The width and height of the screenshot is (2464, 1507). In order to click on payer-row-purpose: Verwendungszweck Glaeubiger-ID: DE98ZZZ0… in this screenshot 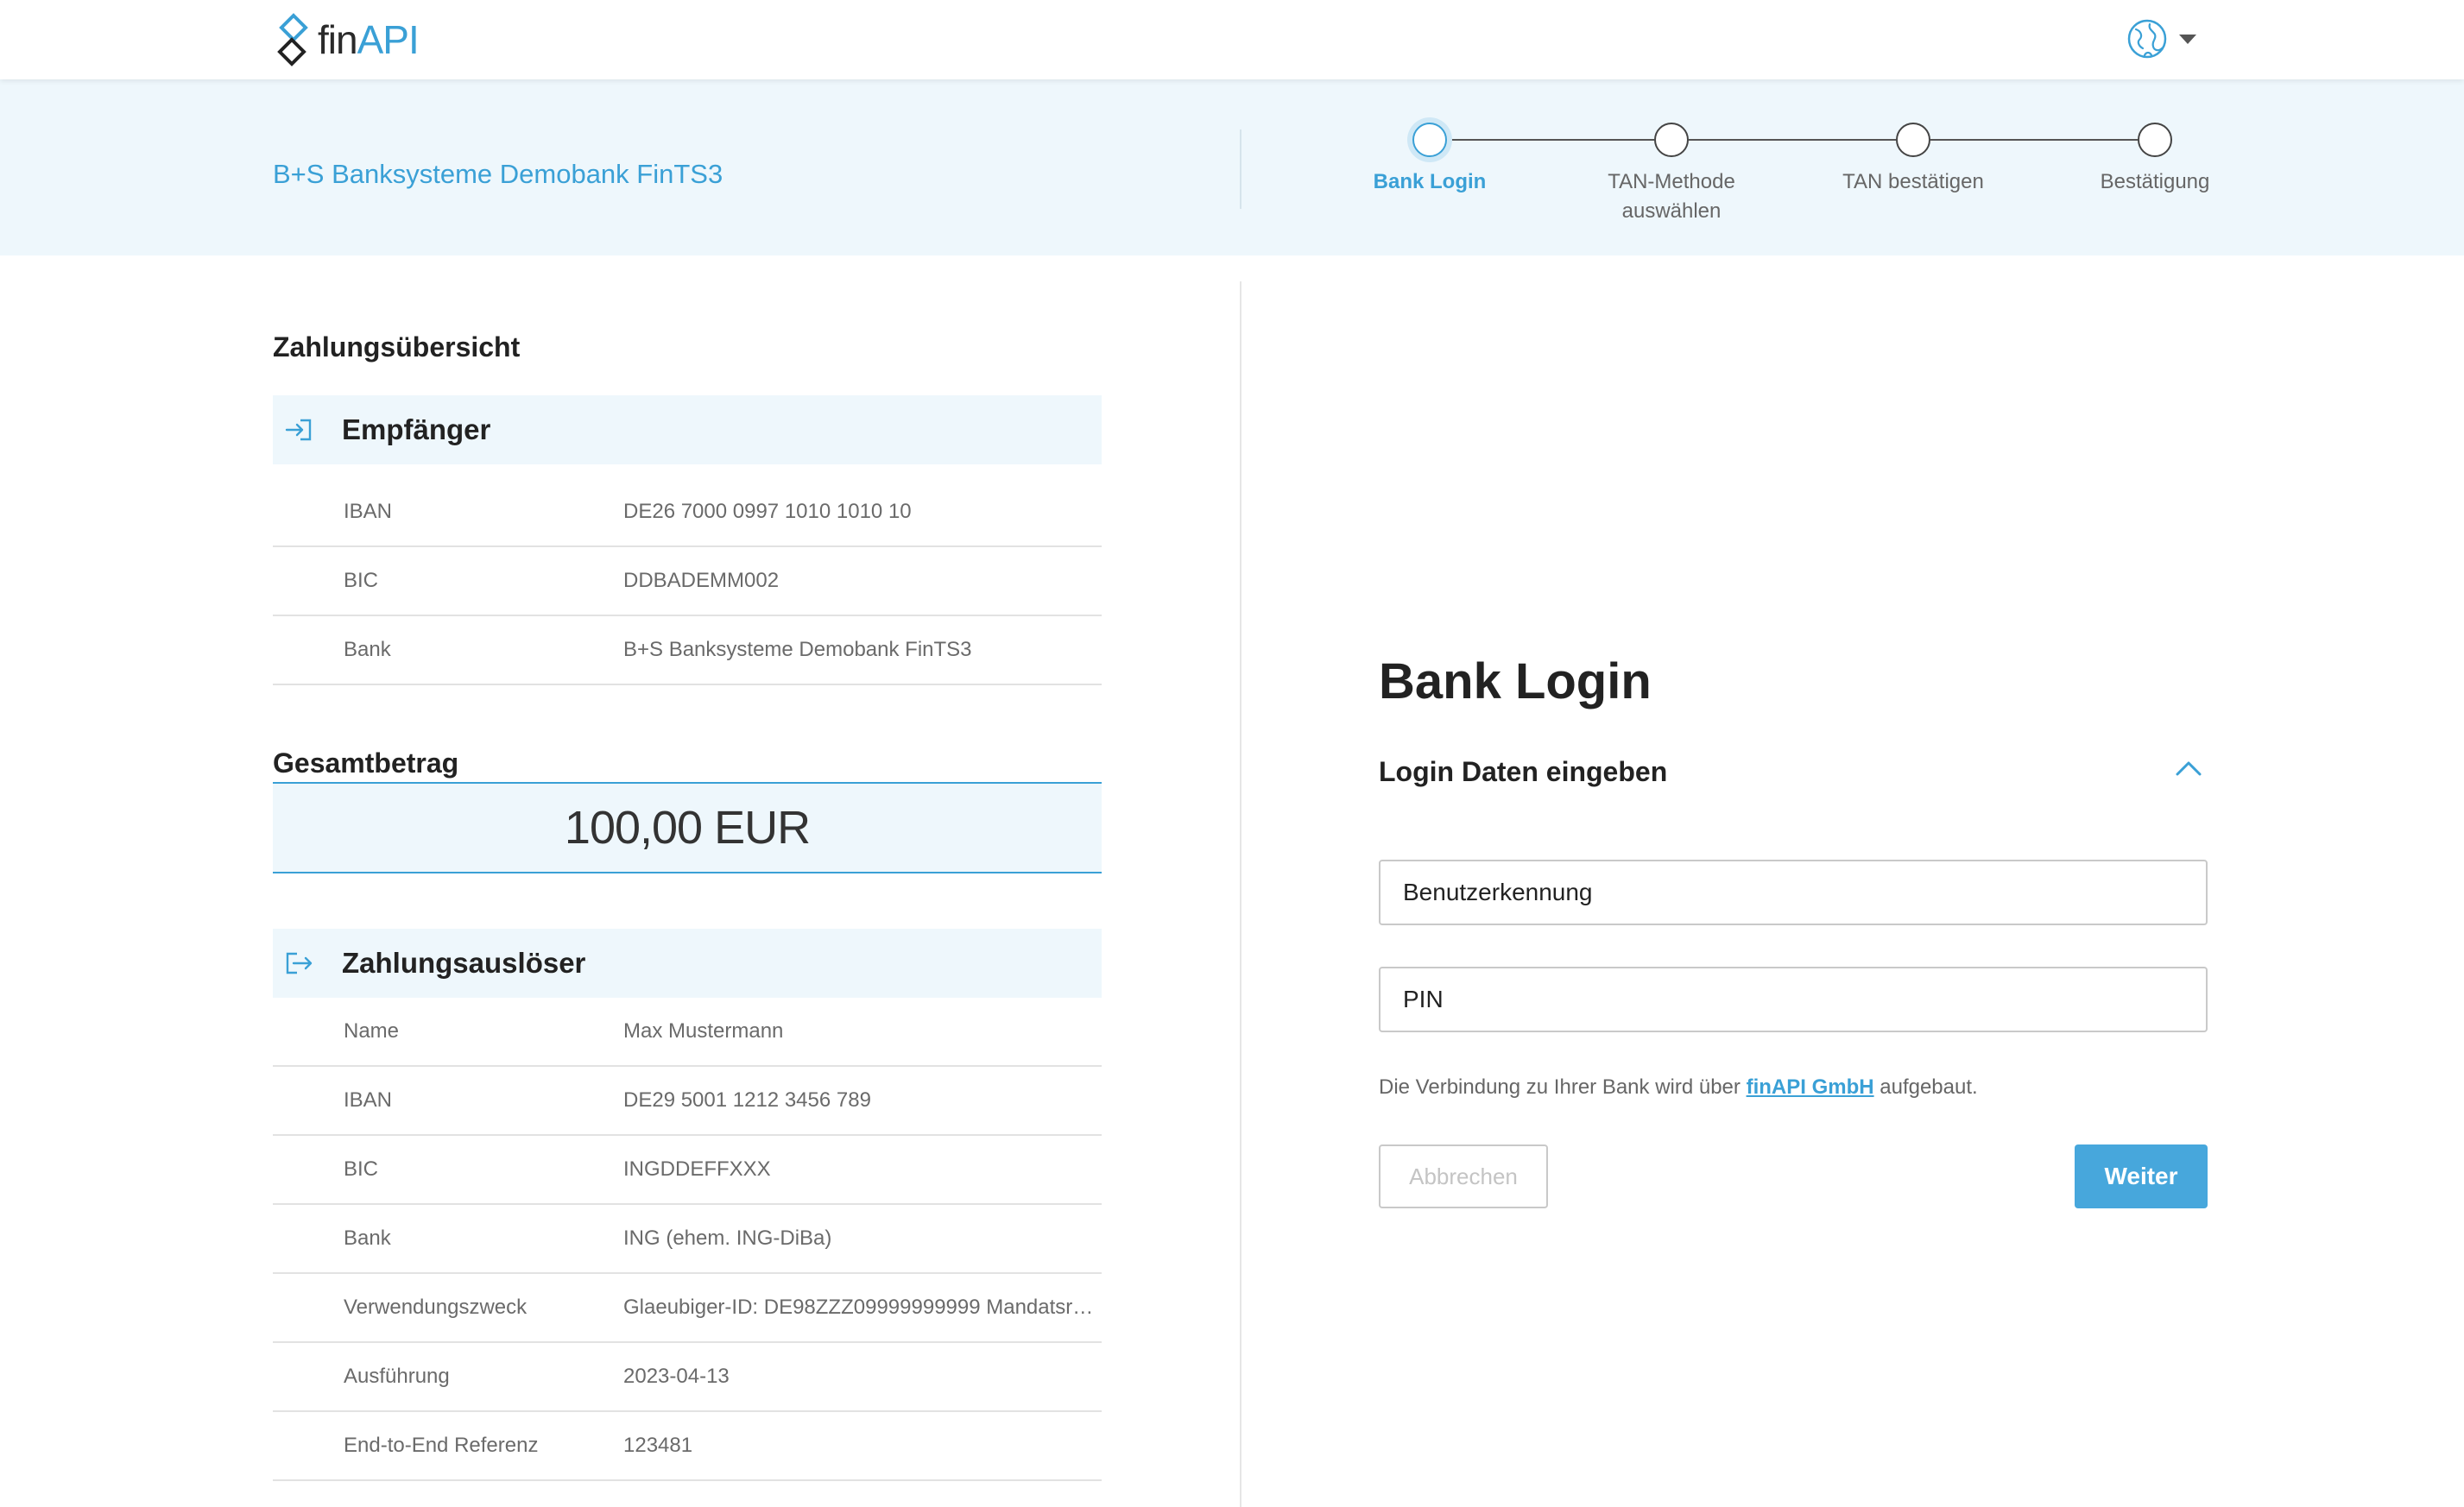, I will do `click(687, 1309)`.